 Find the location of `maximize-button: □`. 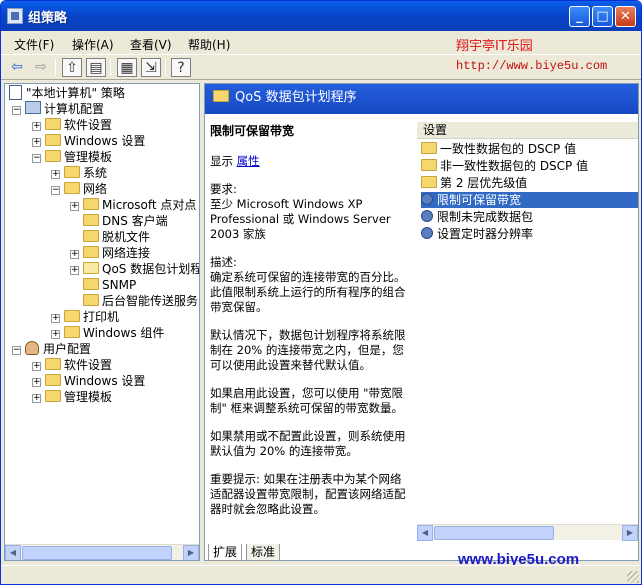

maximize-button: □ is located at coordinates (602, 16).